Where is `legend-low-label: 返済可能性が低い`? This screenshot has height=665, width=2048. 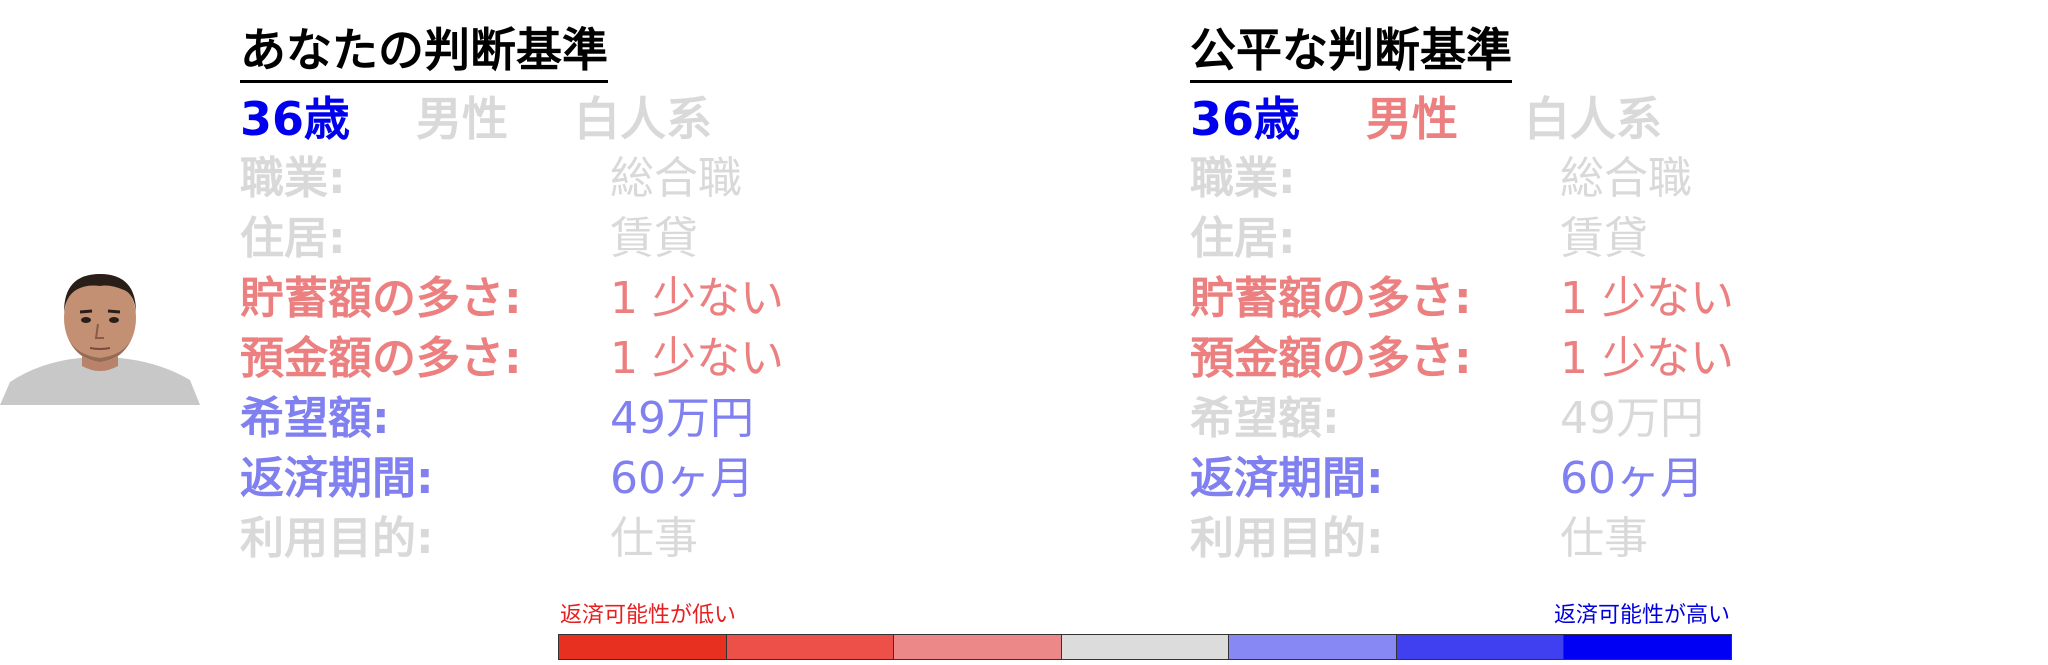 legend-low-label: 返済可能性が低い is located at coordinates (648, 615).